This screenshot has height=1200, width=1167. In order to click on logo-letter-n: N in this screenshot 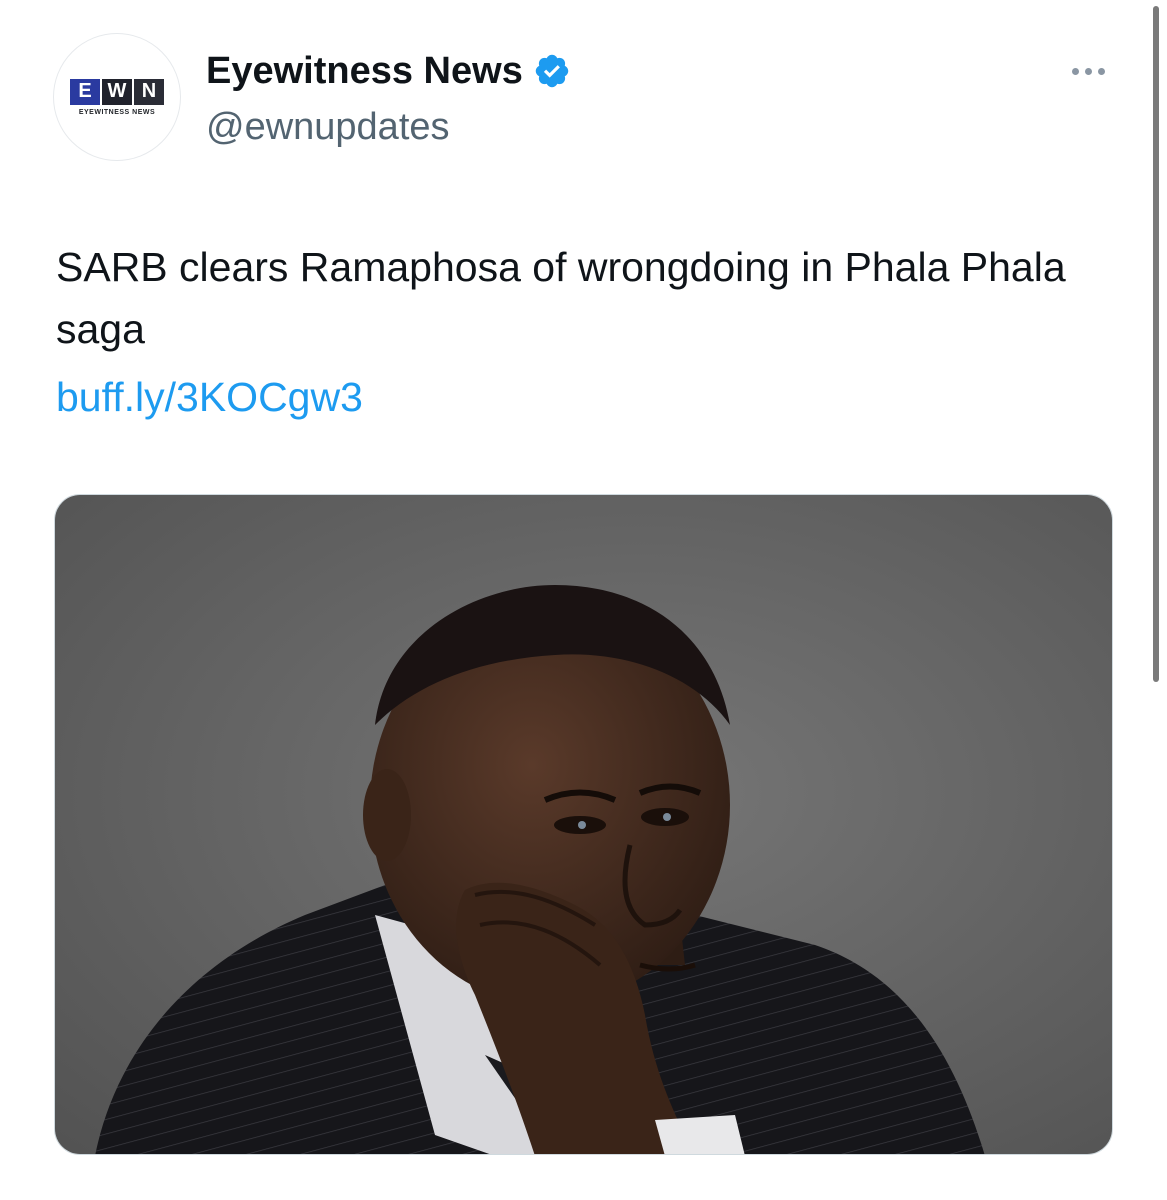, I will do `click(149, 91)`.